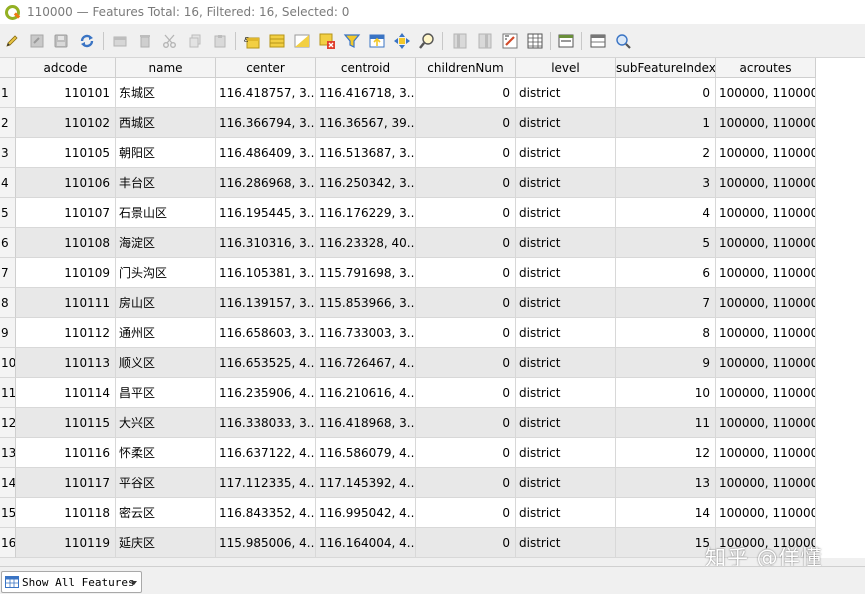 The width and height of the screenshot is (865, 594). I want to click on save-edits-icon, so click(61, 41).